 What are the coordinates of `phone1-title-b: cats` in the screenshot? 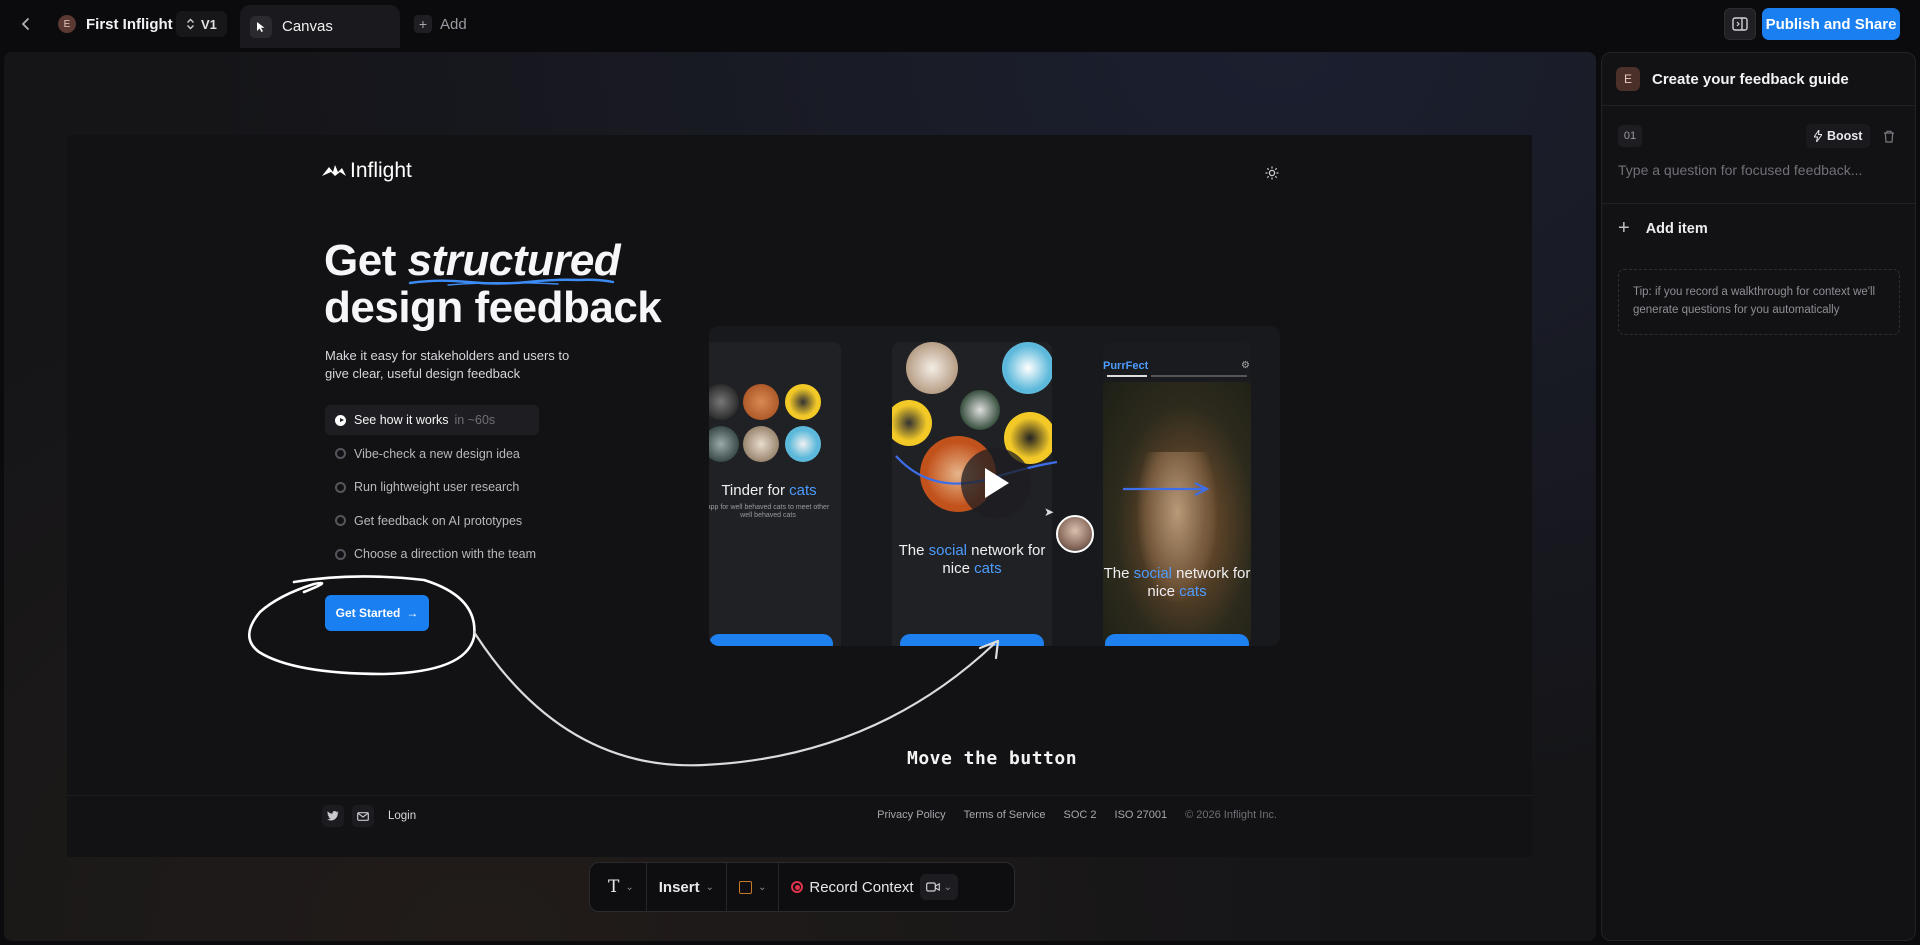 It's located at (803, 490).